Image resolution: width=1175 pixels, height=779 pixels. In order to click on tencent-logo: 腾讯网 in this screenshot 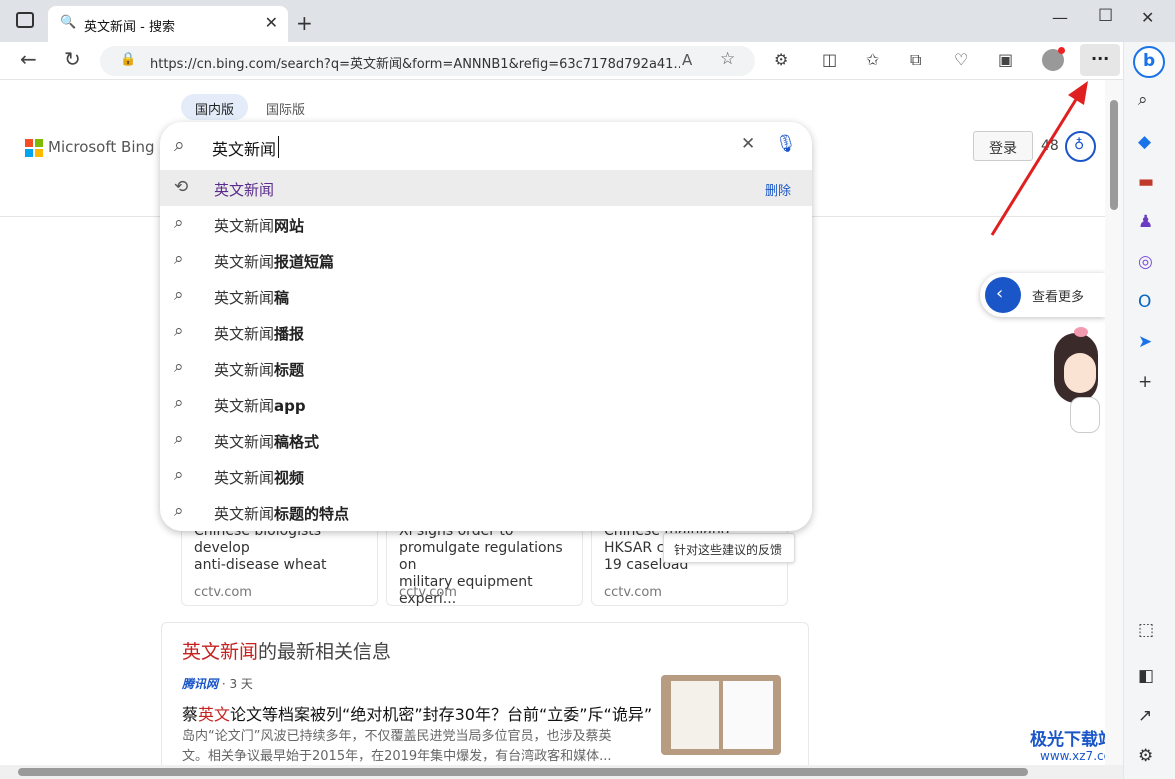, I will do `click(200, 684)`.